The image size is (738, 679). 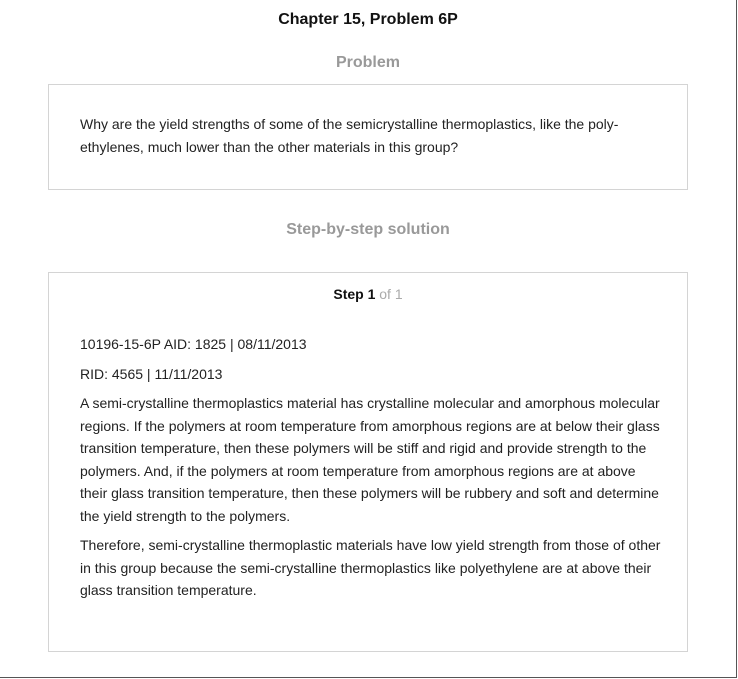 I want to click on step-total: of 1, so click(x=391, y=294).